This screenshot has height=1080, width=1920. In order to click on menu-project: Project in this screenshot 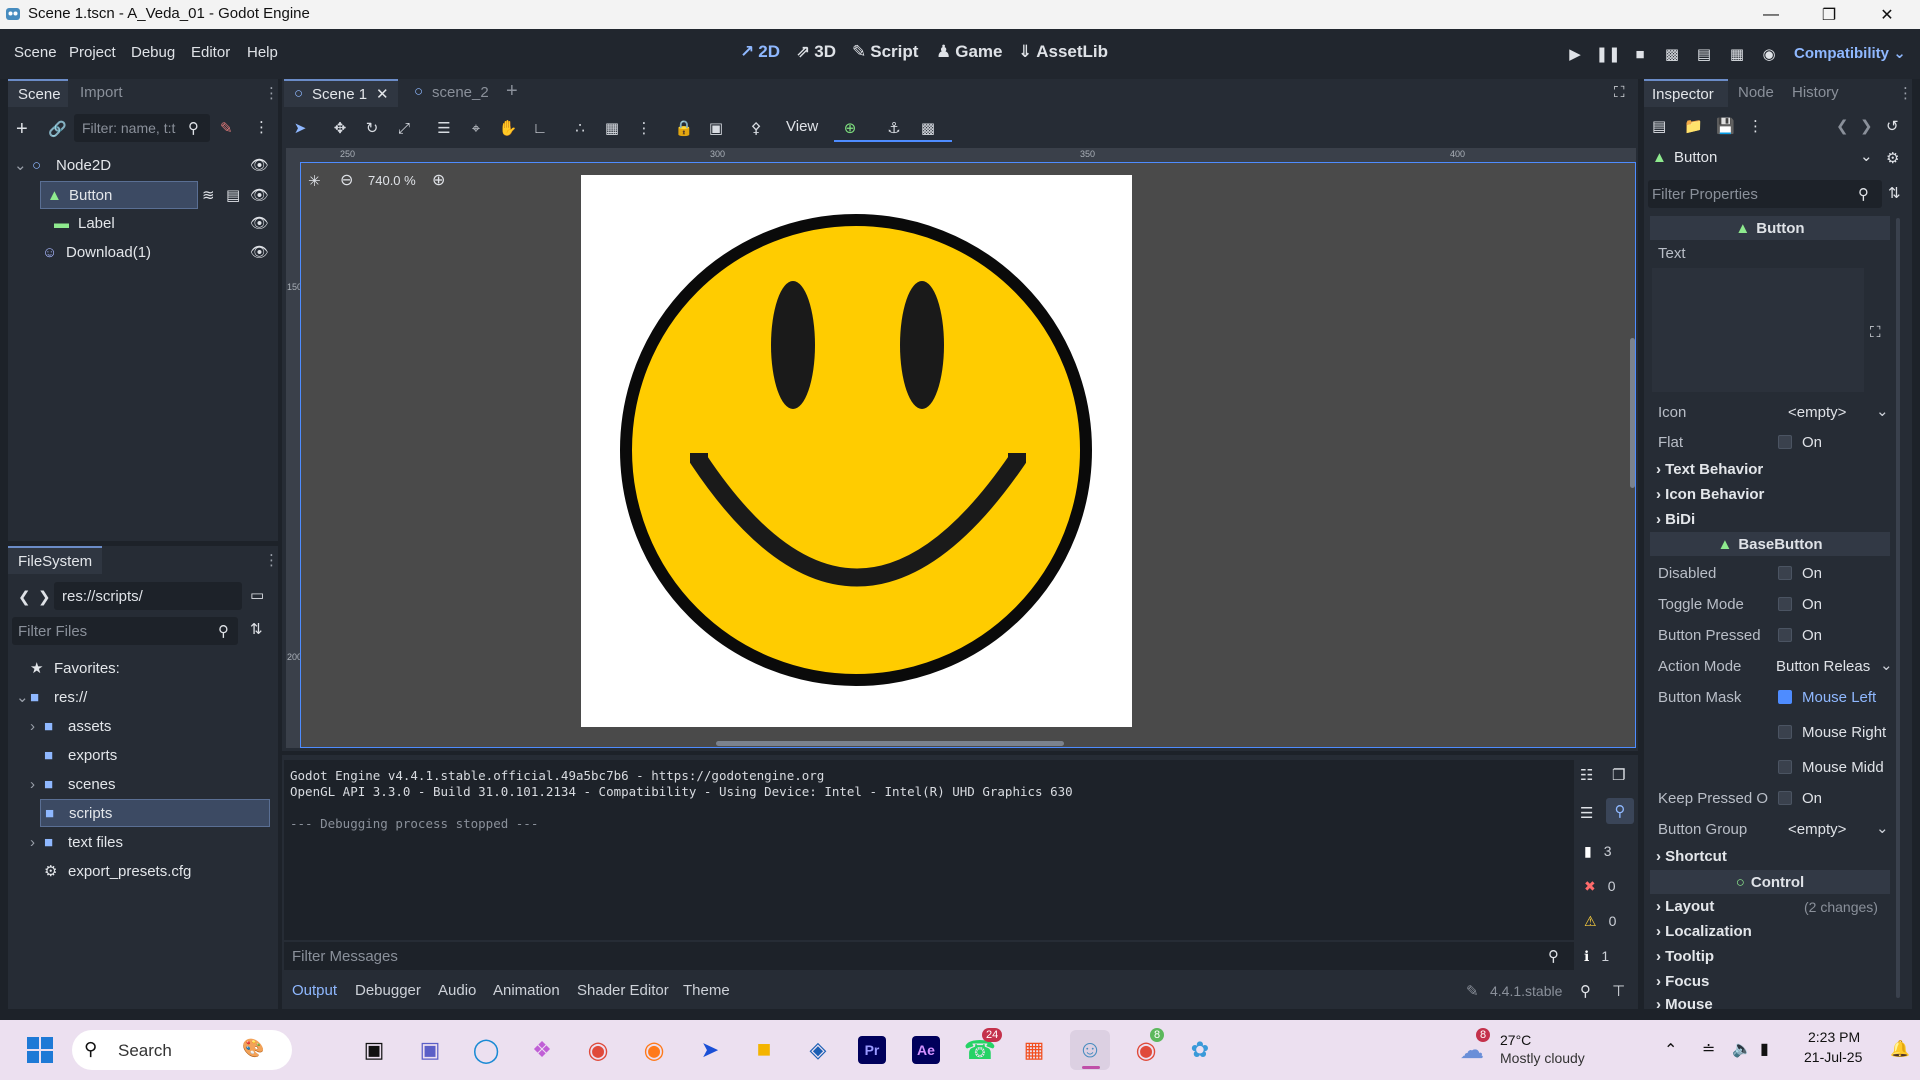, I will do `click(92, 52)`.